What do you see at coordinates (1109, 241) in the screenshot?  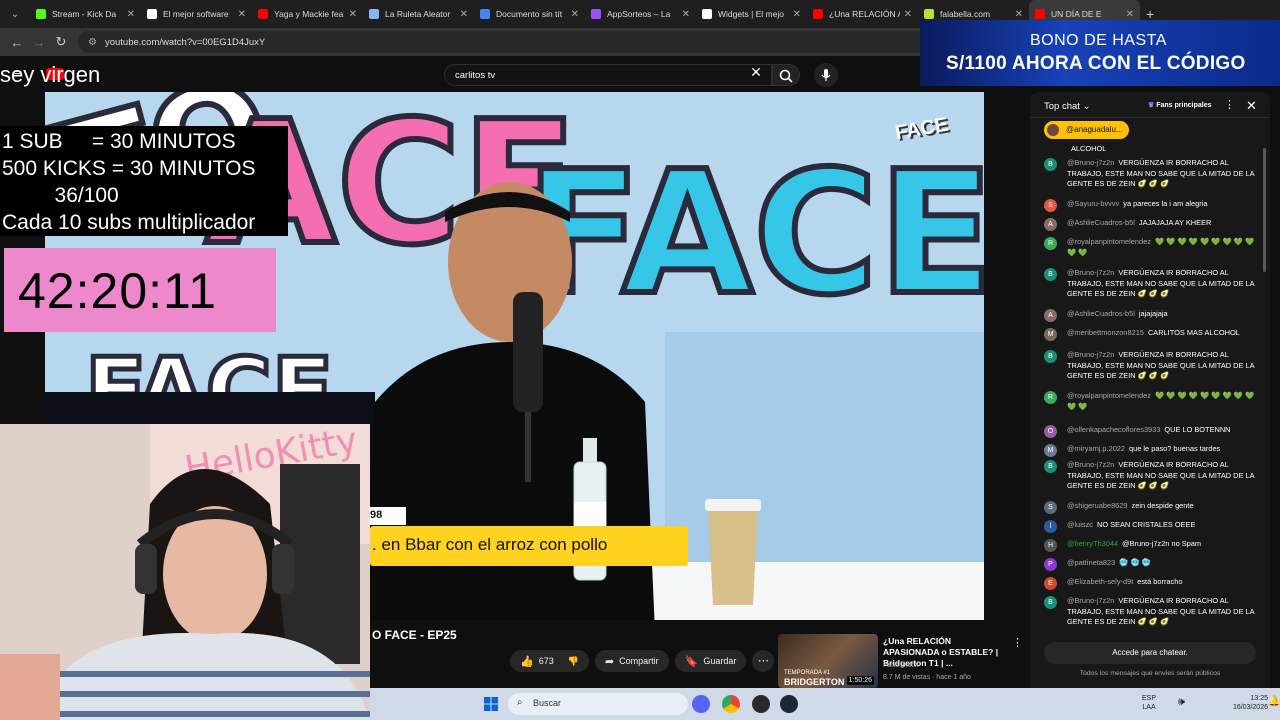 I see `chat-author: @royalpanpintomelendez` at bounding box center [1109, 241].